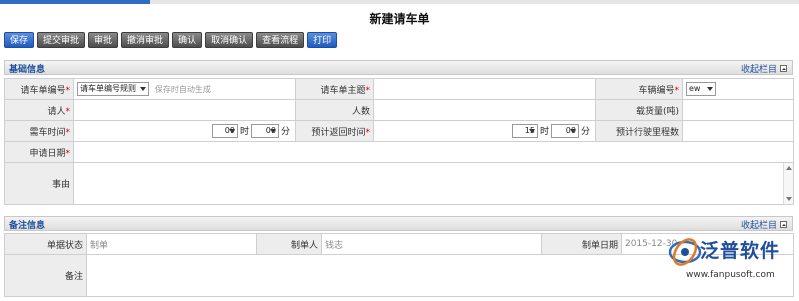 The width and height of the screenshot is (799, 301). I want to click on create-date-label: 制单日期, so click(581, 244).